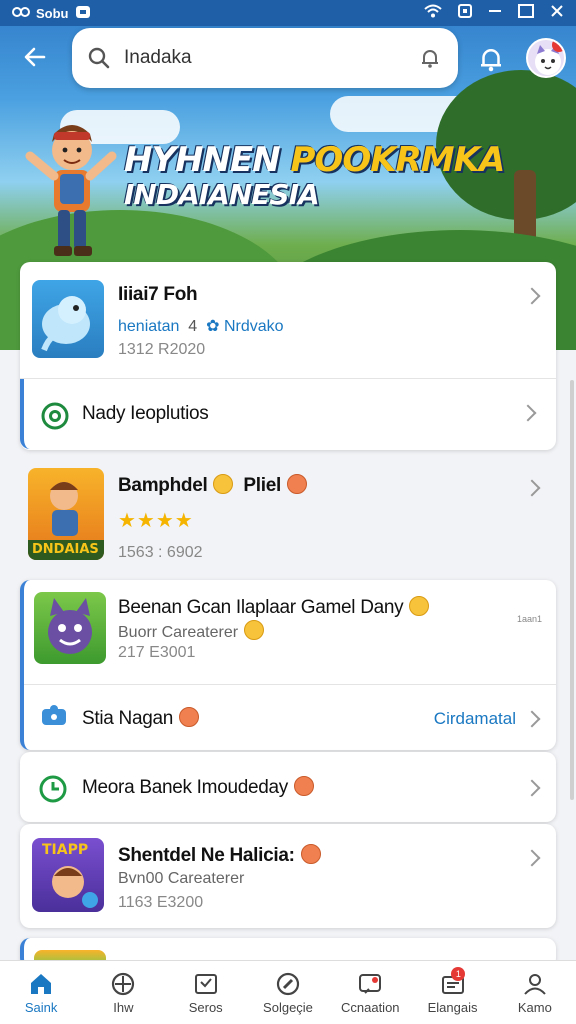 The width and height of the screenshot is (576, 1024). Describe the element at coordinates (162, 349) in the screenshot. I see `item-meta: 1312 R2020` at that location.